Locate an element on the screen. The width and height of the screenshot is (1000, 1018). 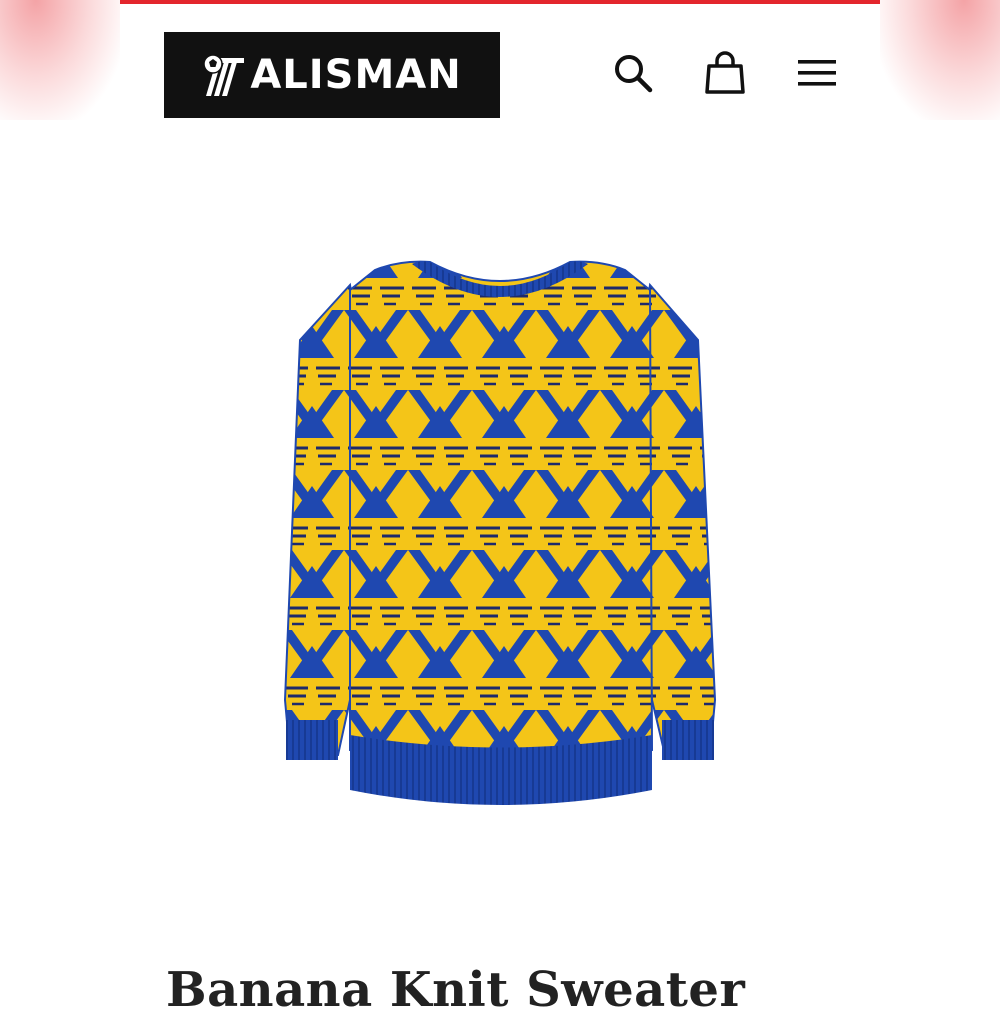
accent-bar is located at coordinates (500, 2).